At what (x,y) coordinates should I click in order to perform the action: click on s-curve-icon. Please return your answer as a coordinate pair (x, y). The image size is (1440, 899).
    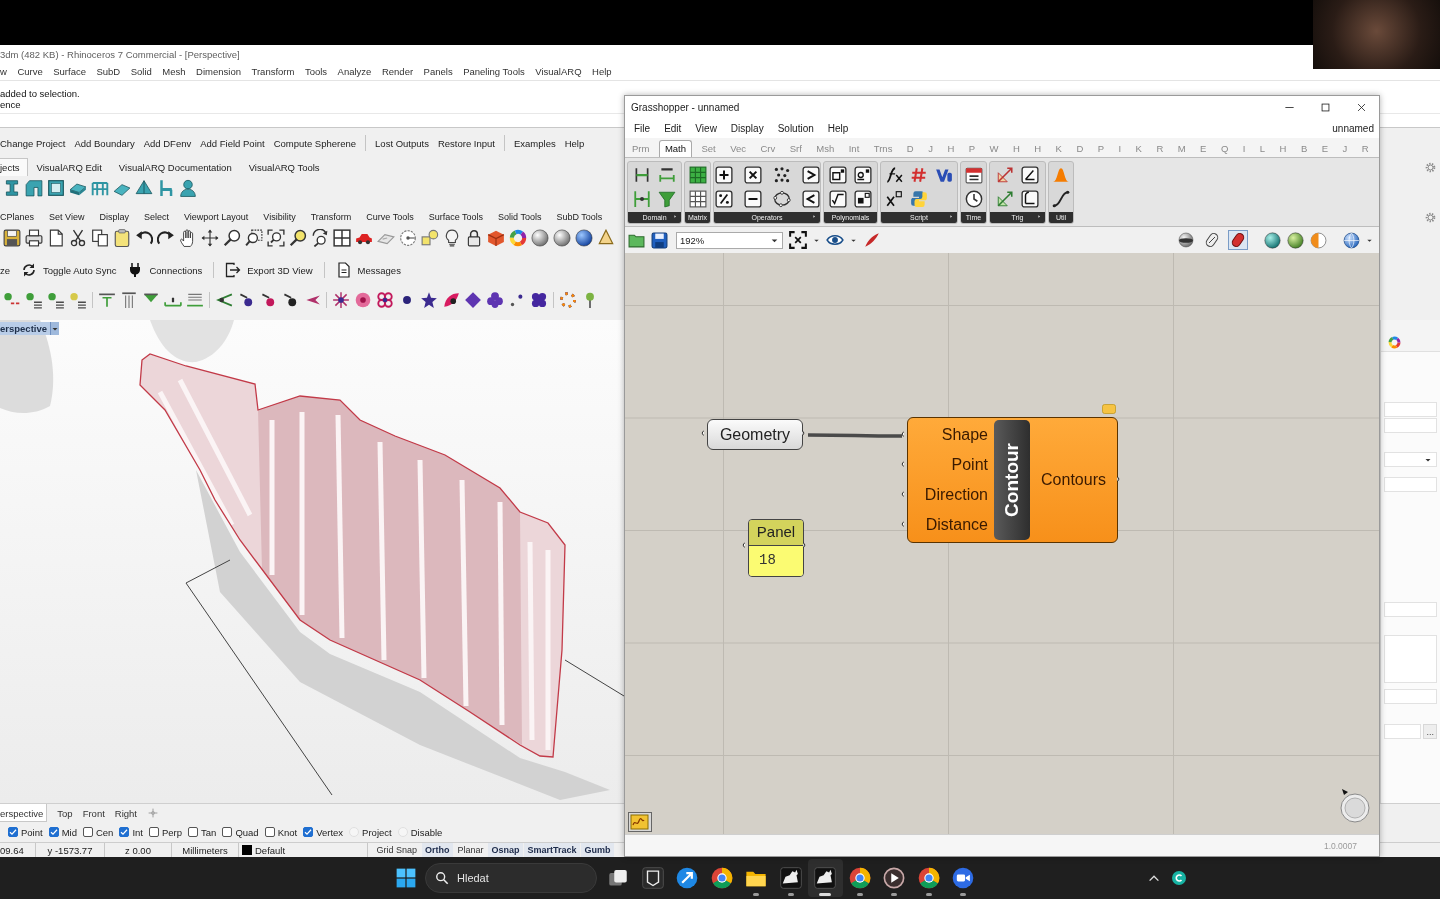
    Looking at the image, I should click on (1061, 199).